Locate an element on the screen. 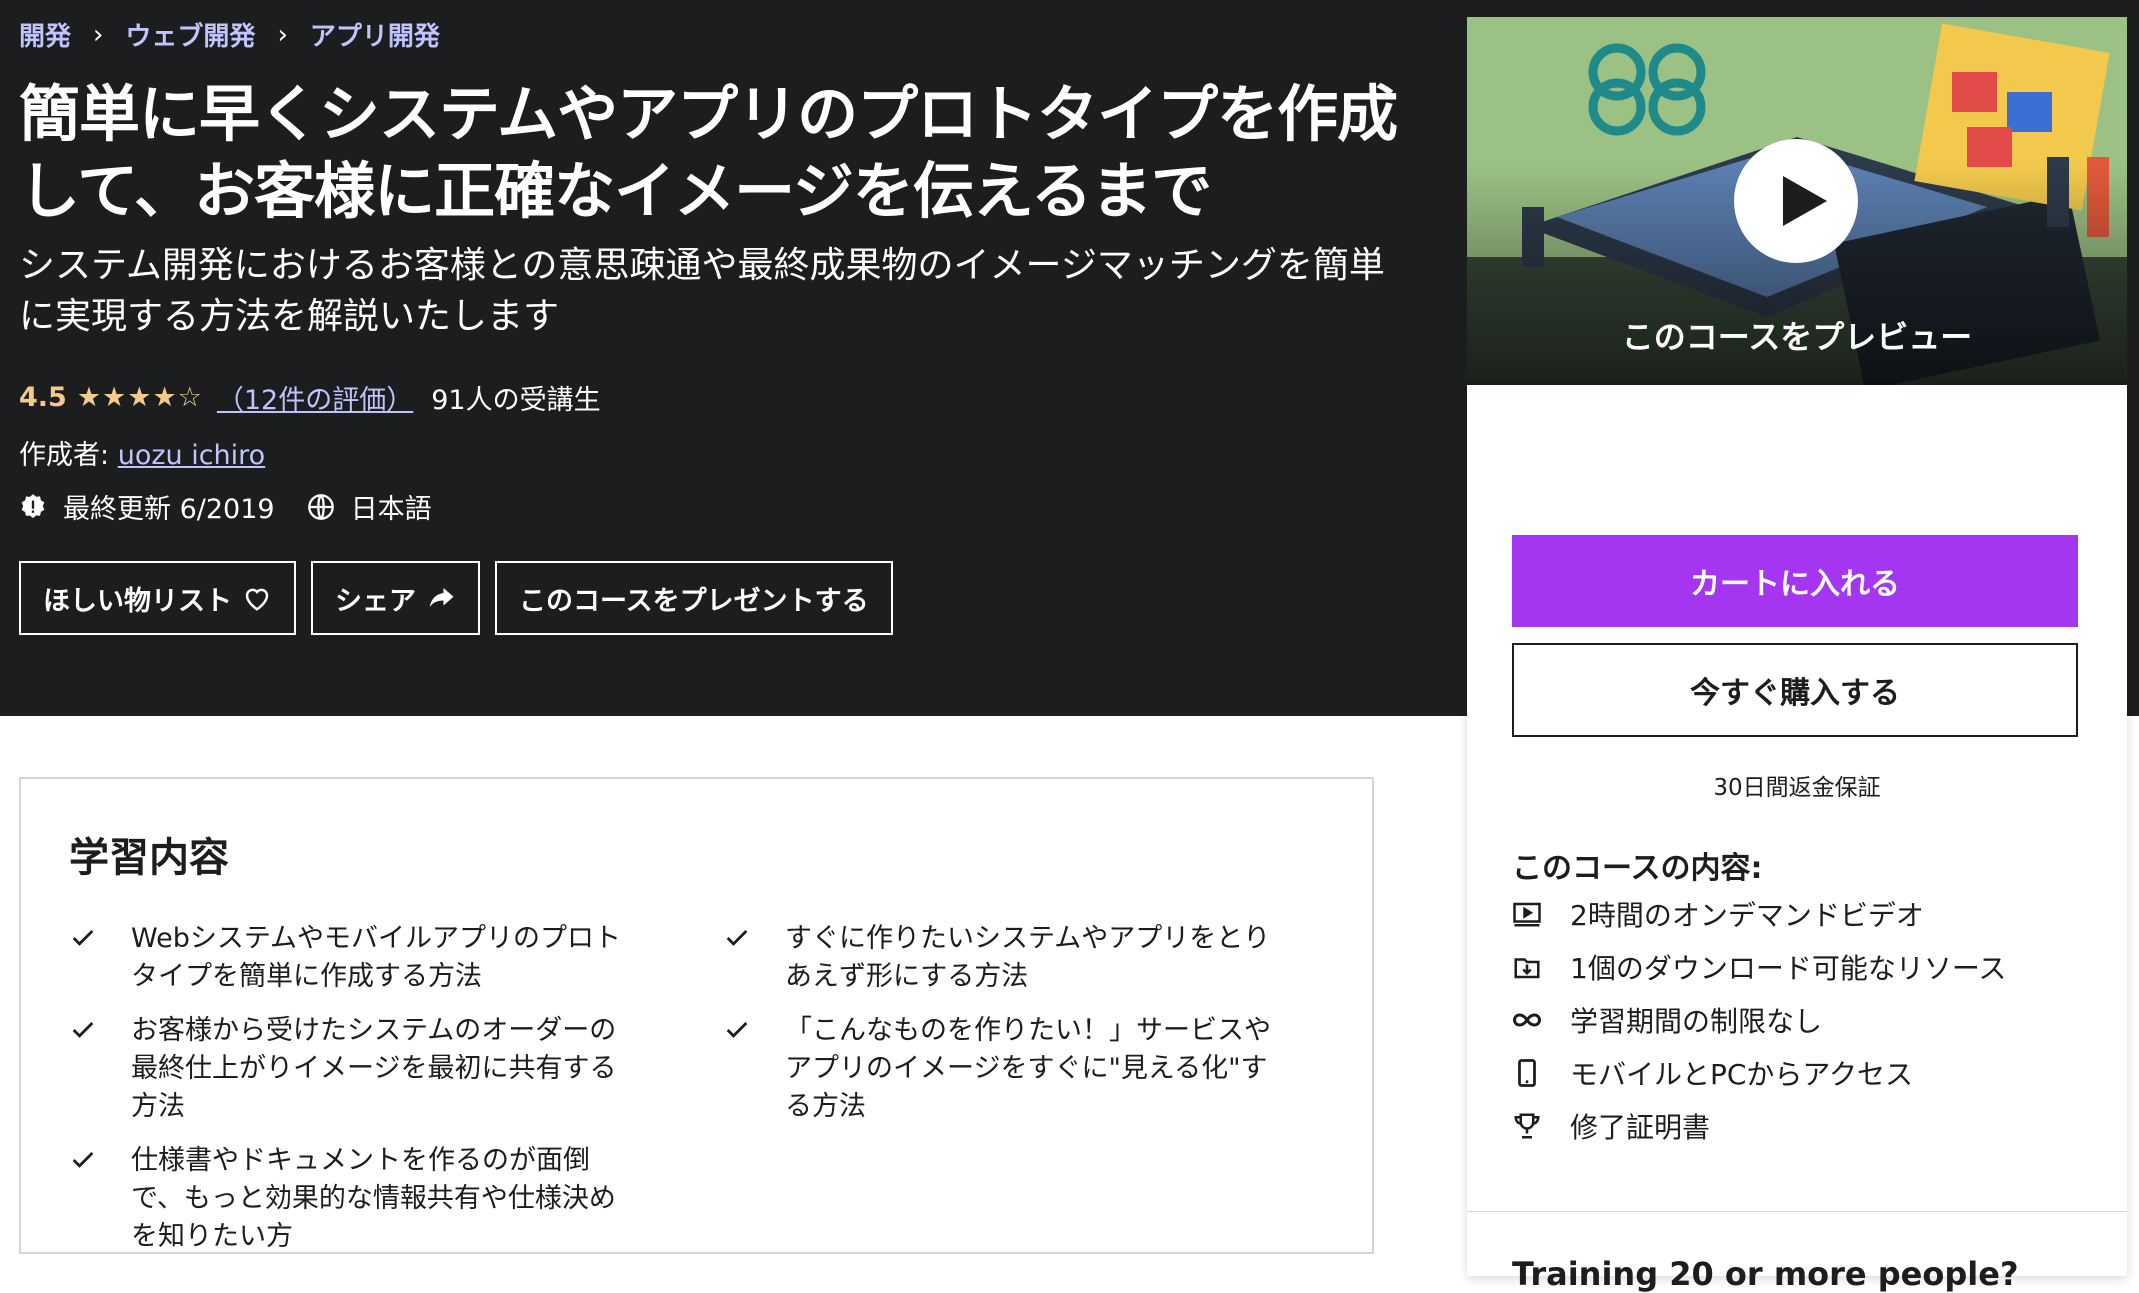 The height and width of the screenshot is (1293, 2139). video-icon is located at coordinates (1527, 914).